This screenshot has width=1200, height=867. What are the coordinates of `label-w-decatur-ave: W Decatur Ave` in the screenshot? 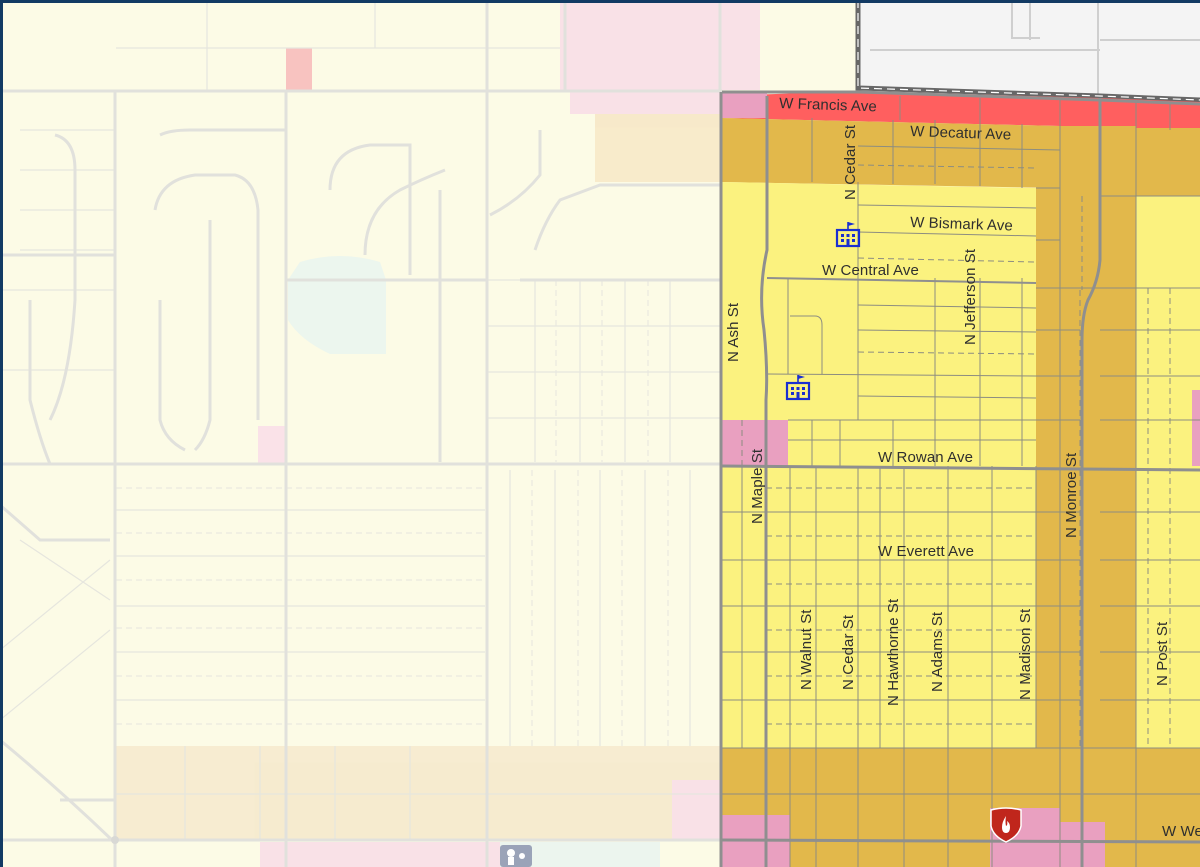 It's located at (961, 133).